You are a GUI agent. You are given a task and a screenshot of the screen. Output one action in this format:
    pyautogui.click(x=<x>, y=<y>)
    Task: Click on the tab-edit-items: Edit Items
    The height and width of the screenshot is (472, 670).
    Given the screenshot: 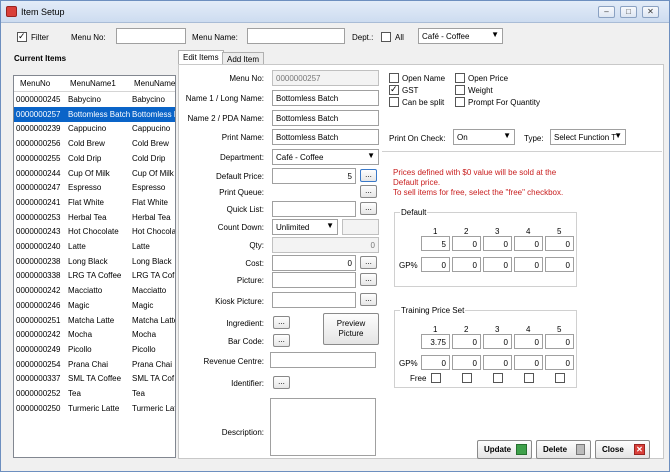 What is the action you would take?
    pyautogui.click(x=201, y=57)
    